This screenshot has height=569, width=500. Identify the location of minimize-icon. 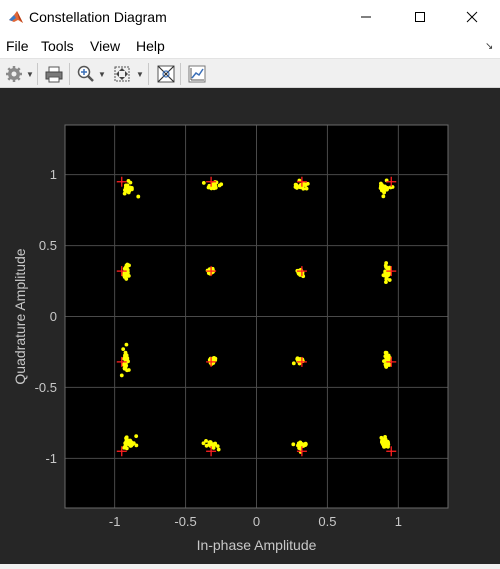
(366, 17).